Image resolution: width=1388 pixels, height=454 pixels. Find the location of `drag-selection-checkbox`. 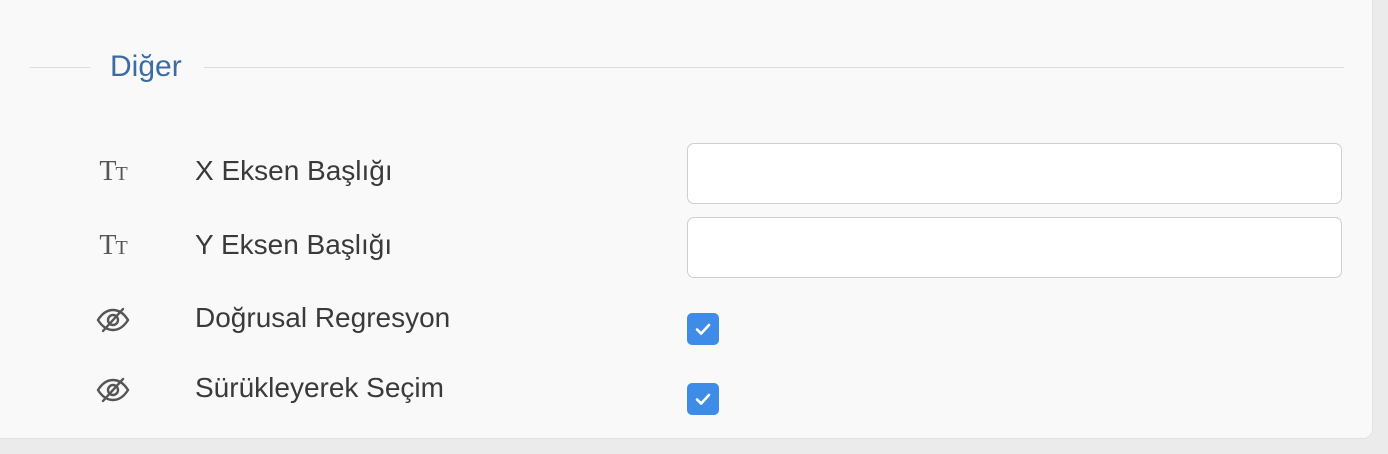

drag-selection-checkbox is located at coordinates (703, 399).